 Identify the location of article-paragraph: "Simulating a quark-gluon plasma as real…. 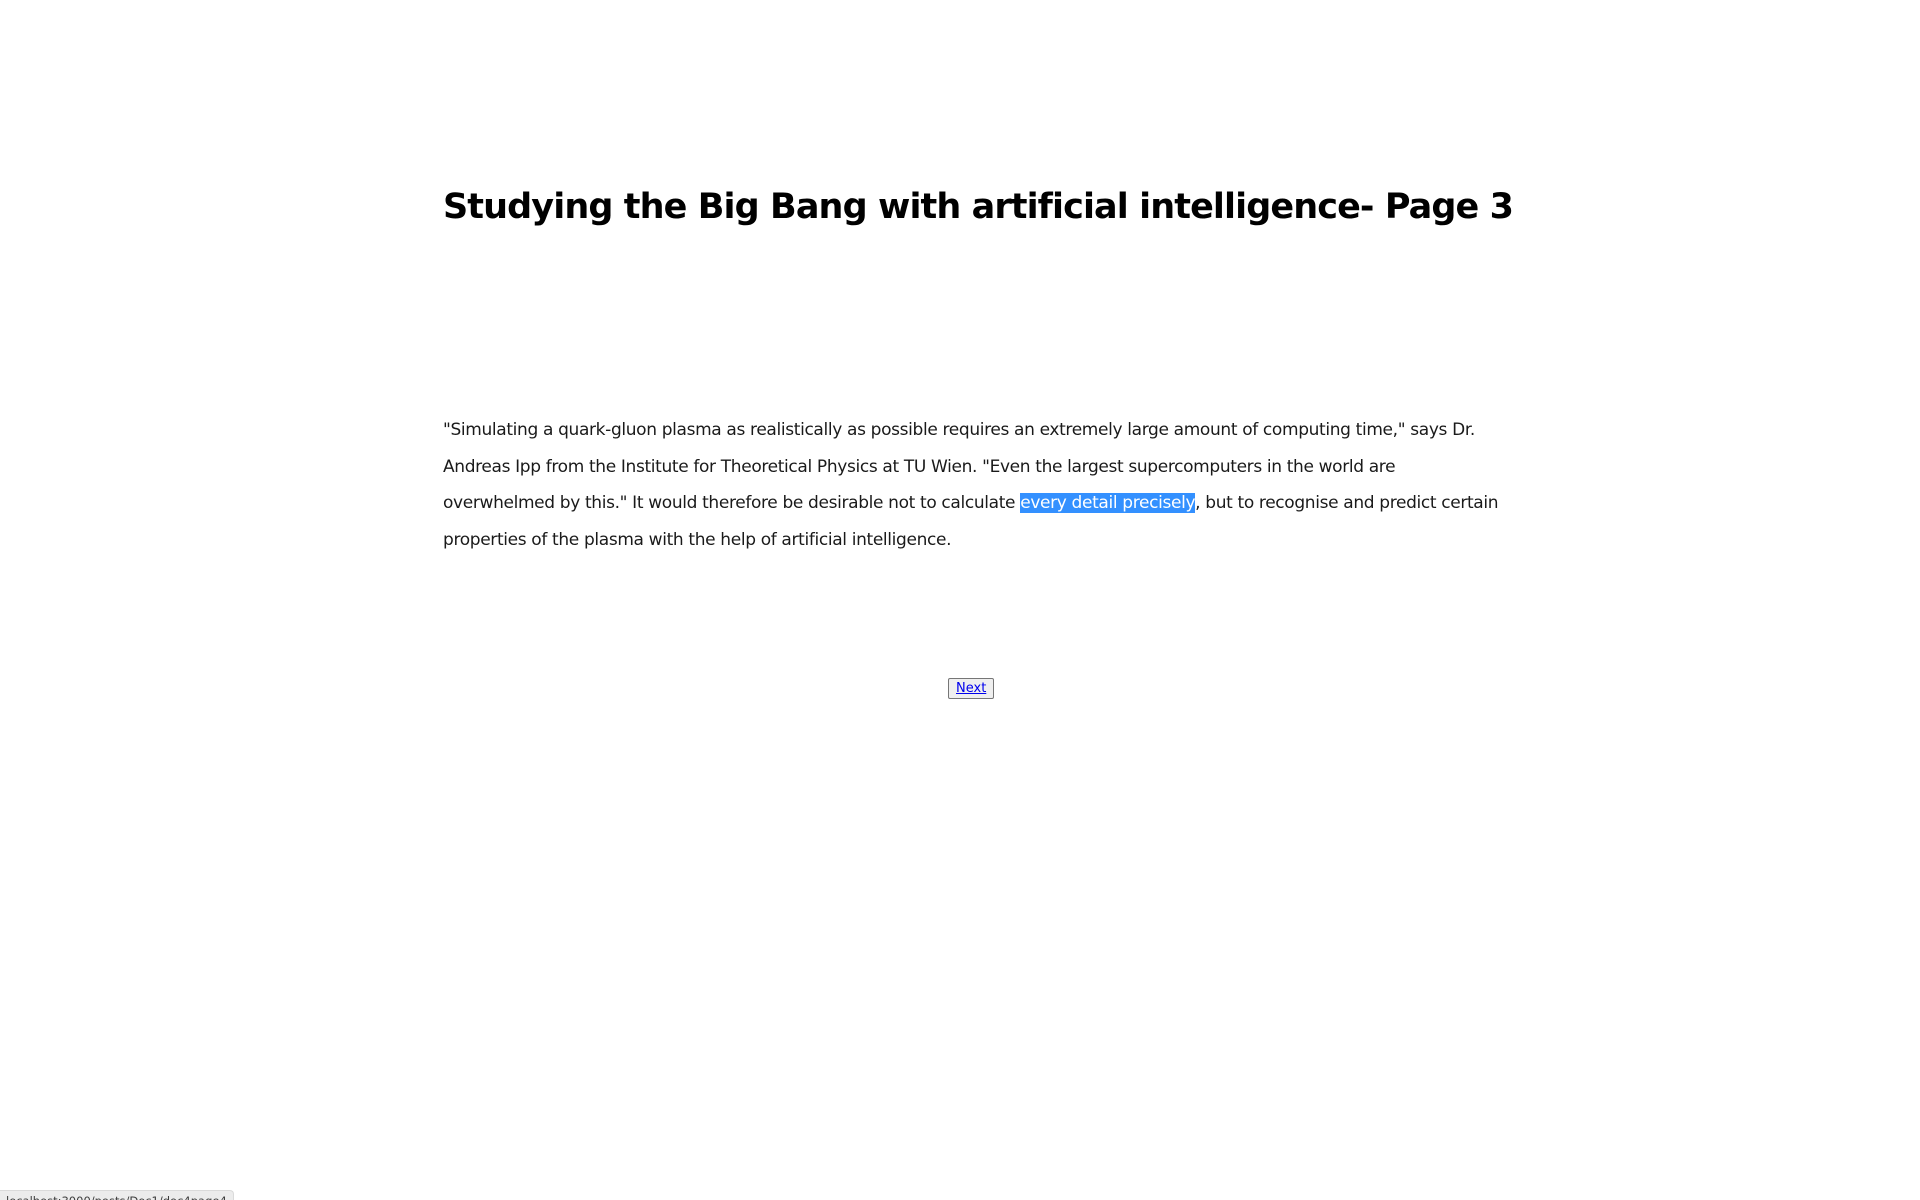
(975, 485).